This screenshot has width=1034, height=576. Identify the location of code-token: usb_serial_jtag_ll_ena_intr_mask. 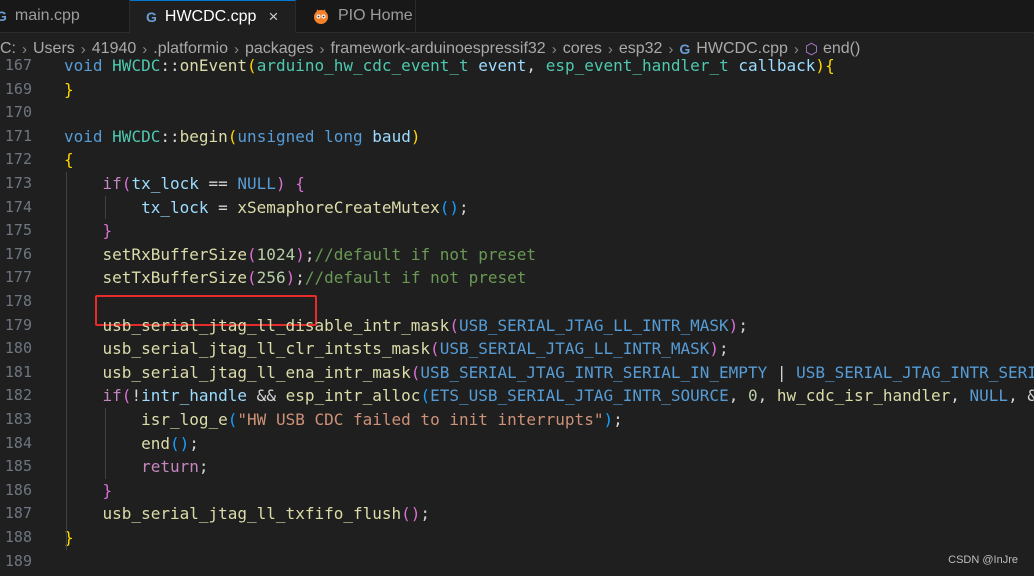
(256, 372).